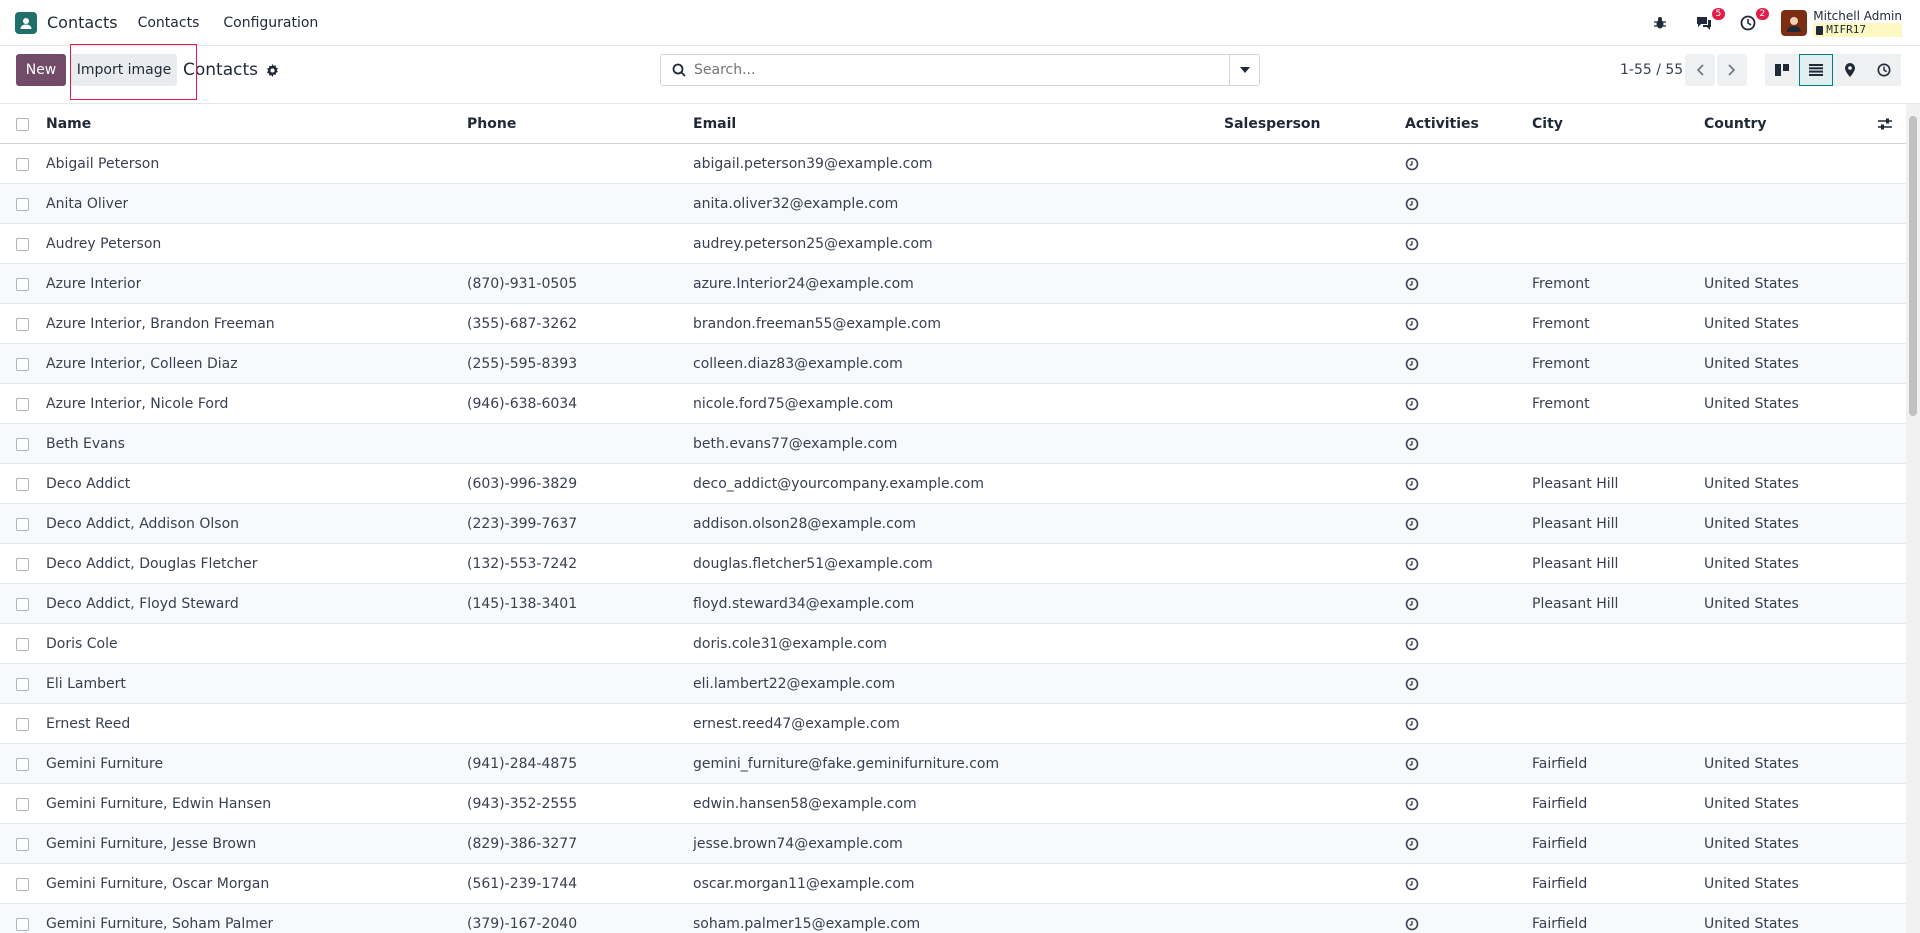  What do you see at coordinates (1575, 484) in the screenshot?
I see `cell-city: Pleasant Hill` at bounding box center [1575, 484].